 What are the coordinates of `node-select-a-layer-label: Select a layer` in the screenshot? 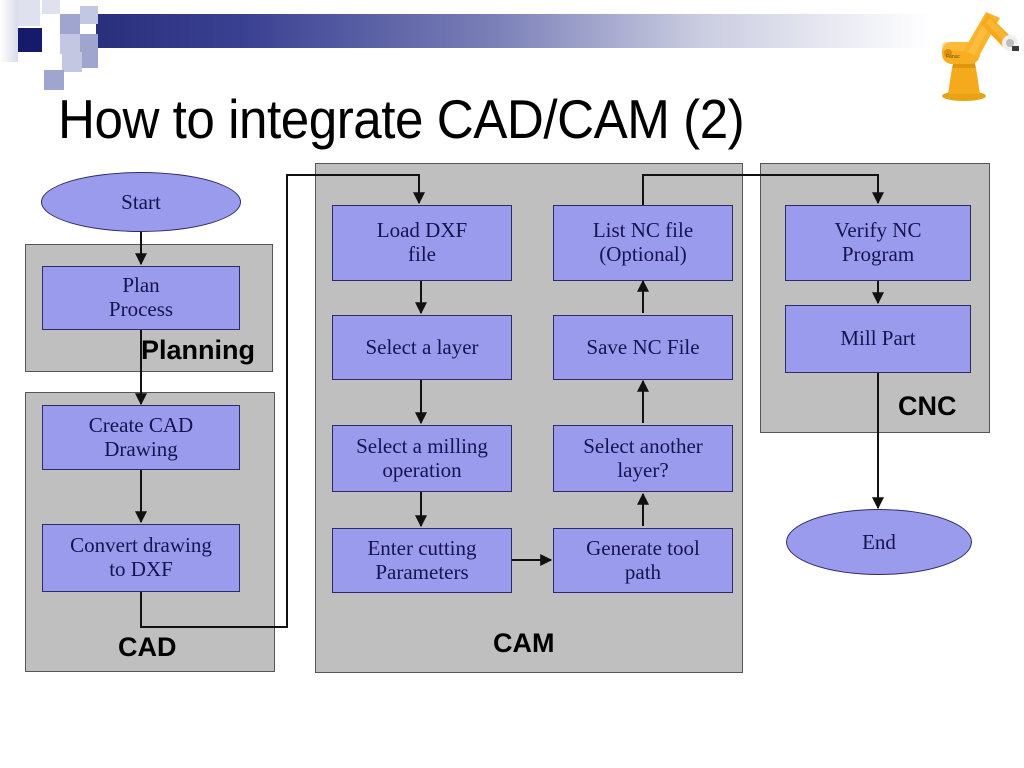 It's located at (422, 346).